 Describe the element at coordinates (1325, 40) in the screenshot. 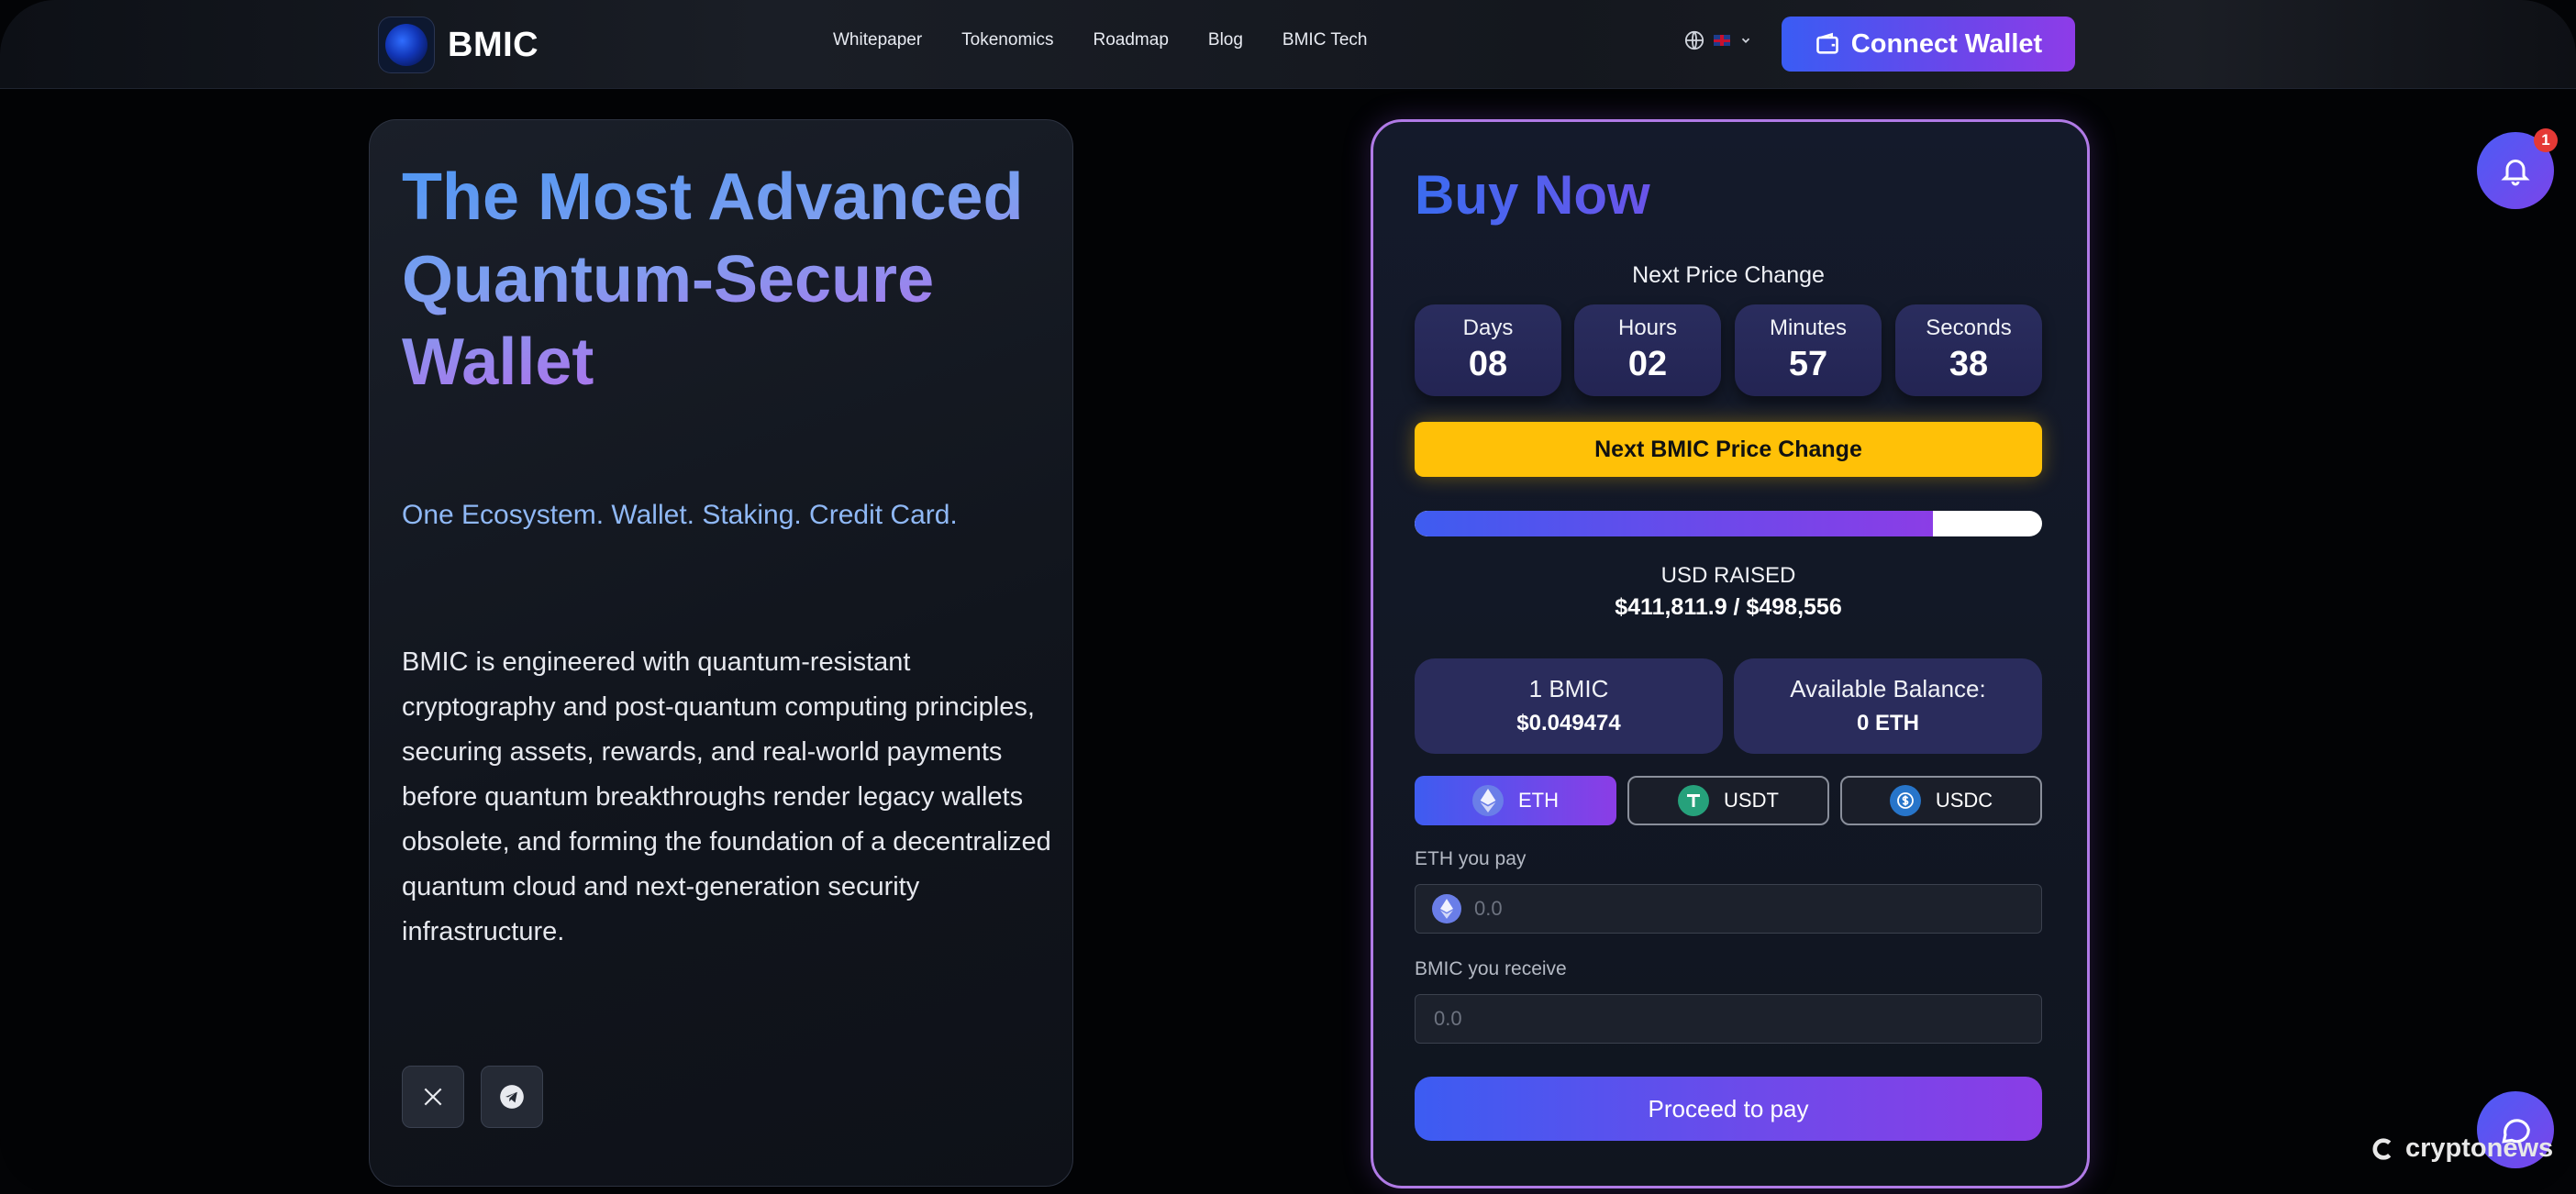

I see `nav-bmic-tech: BMIC Tech` at that location.